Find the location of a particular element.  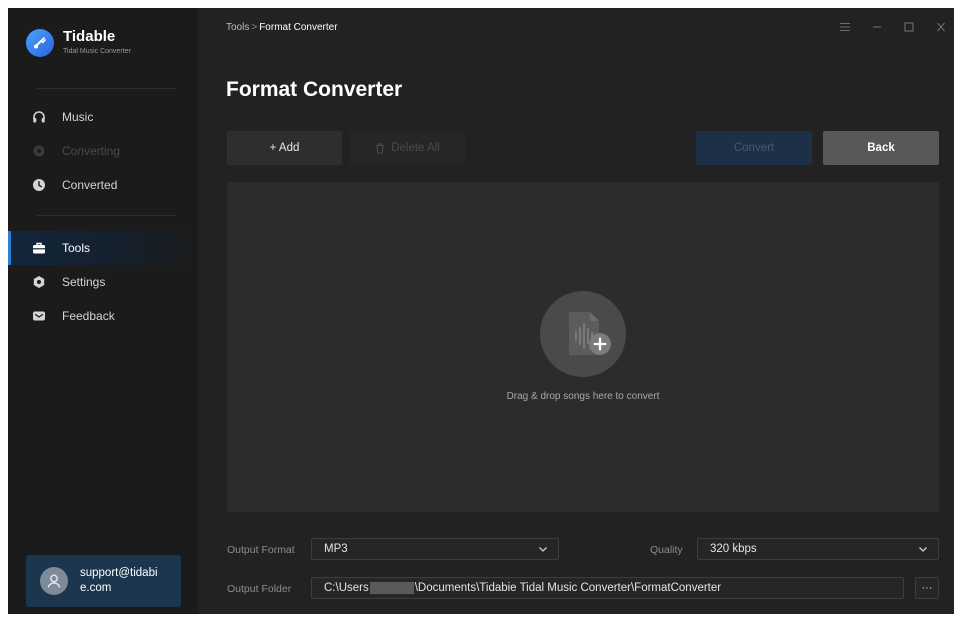

quality-label: Quality is located at coordinates (666, 550).